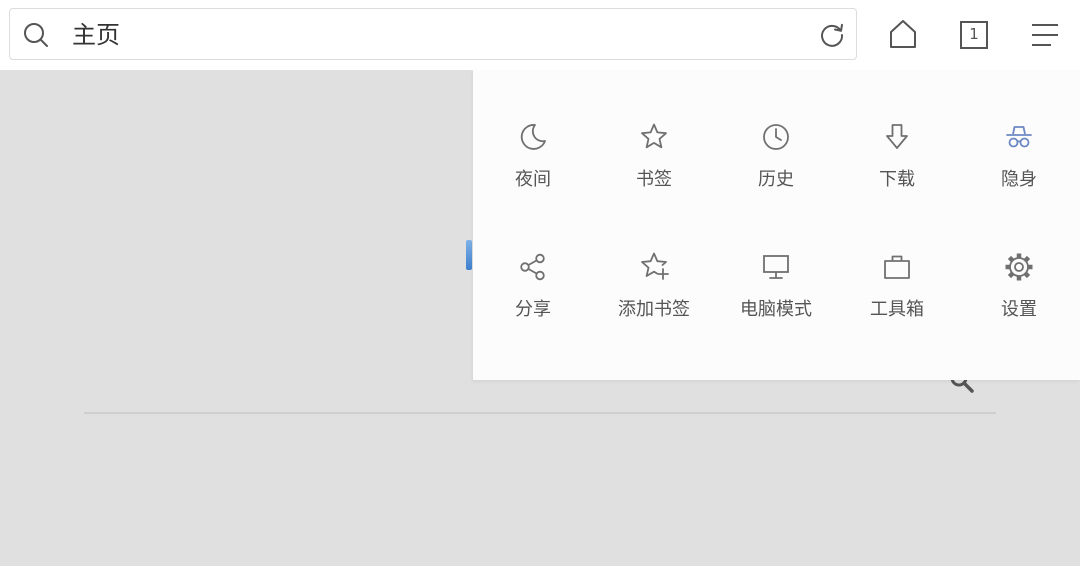 Image resolution: width=1080 pixels, height=566 pixels. I want to click on page-search-underline, so click(540, 413).